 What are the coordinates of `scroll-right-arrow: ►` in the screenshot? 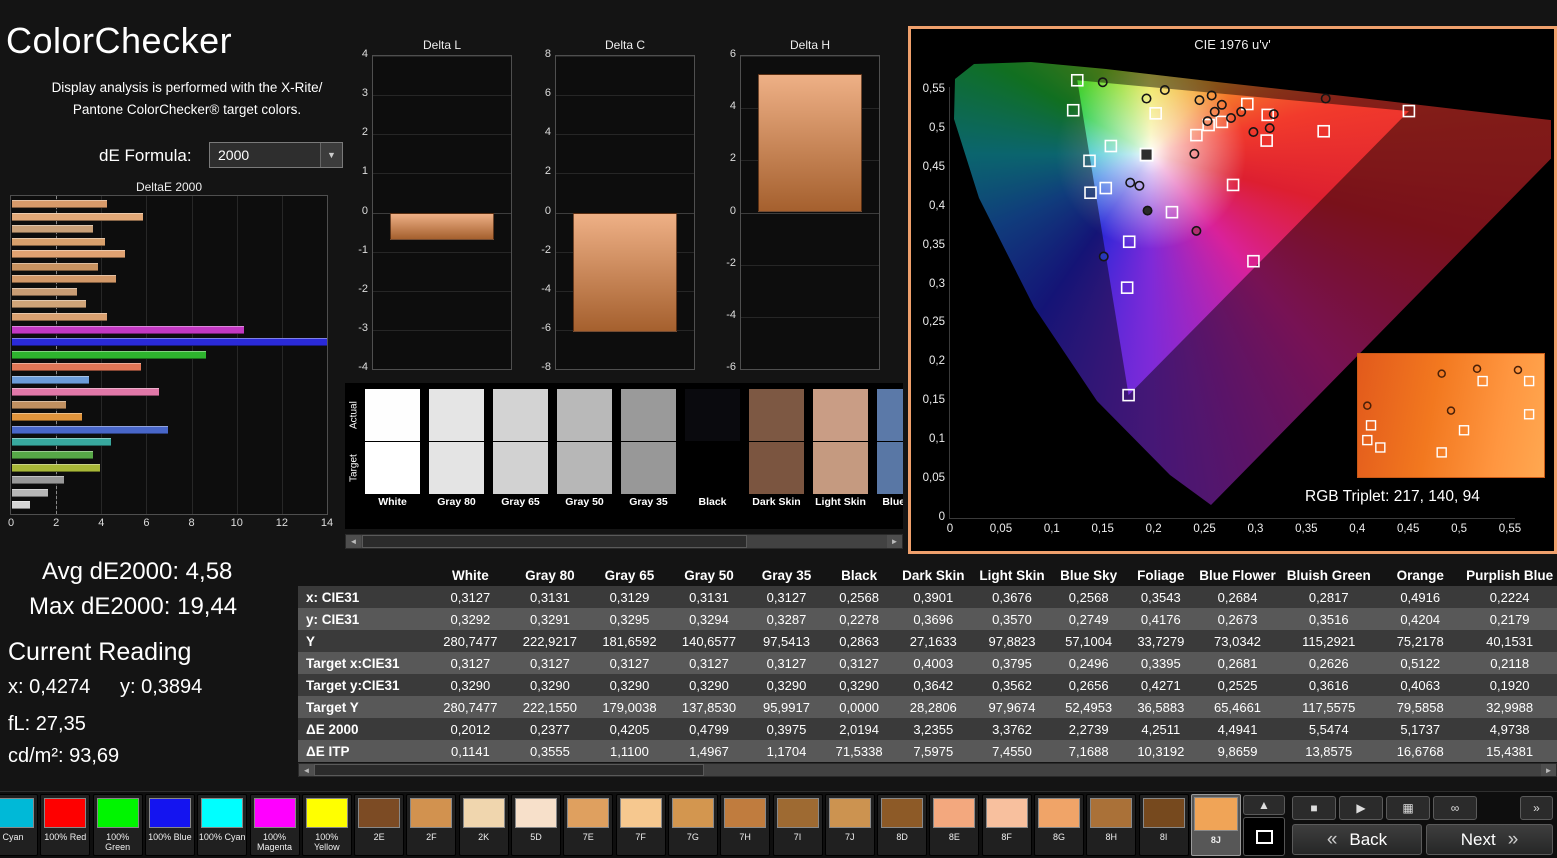 It's located at (894, 541).